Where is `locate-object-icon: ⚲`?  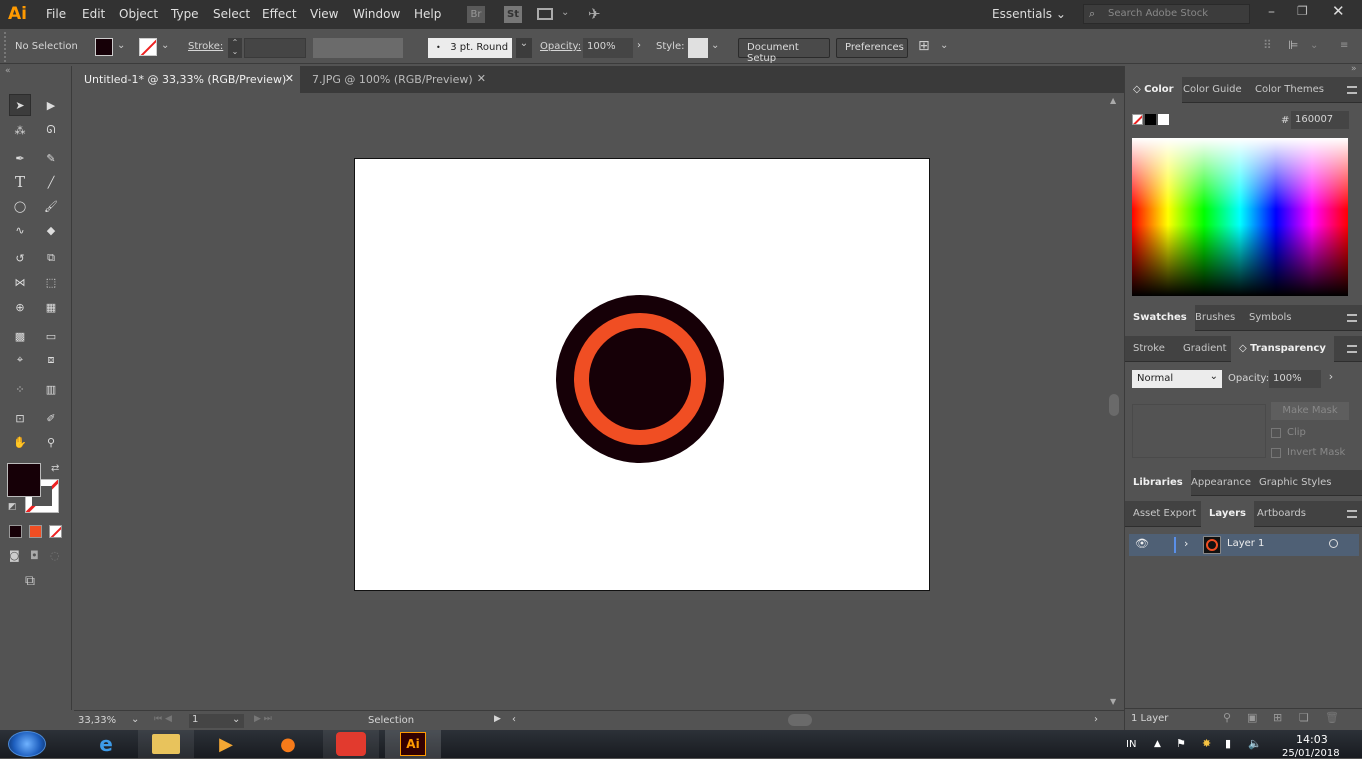 locate-object-icon: ⚲ is located at coordinates (1227, 717).